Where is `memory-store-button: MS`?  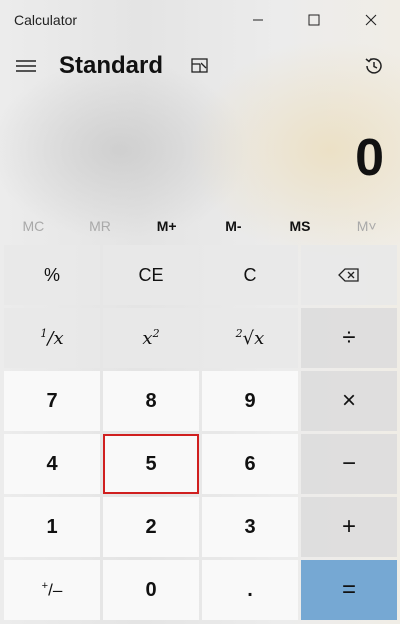
memory-store-button: MS is located at coordinates (300, 226).